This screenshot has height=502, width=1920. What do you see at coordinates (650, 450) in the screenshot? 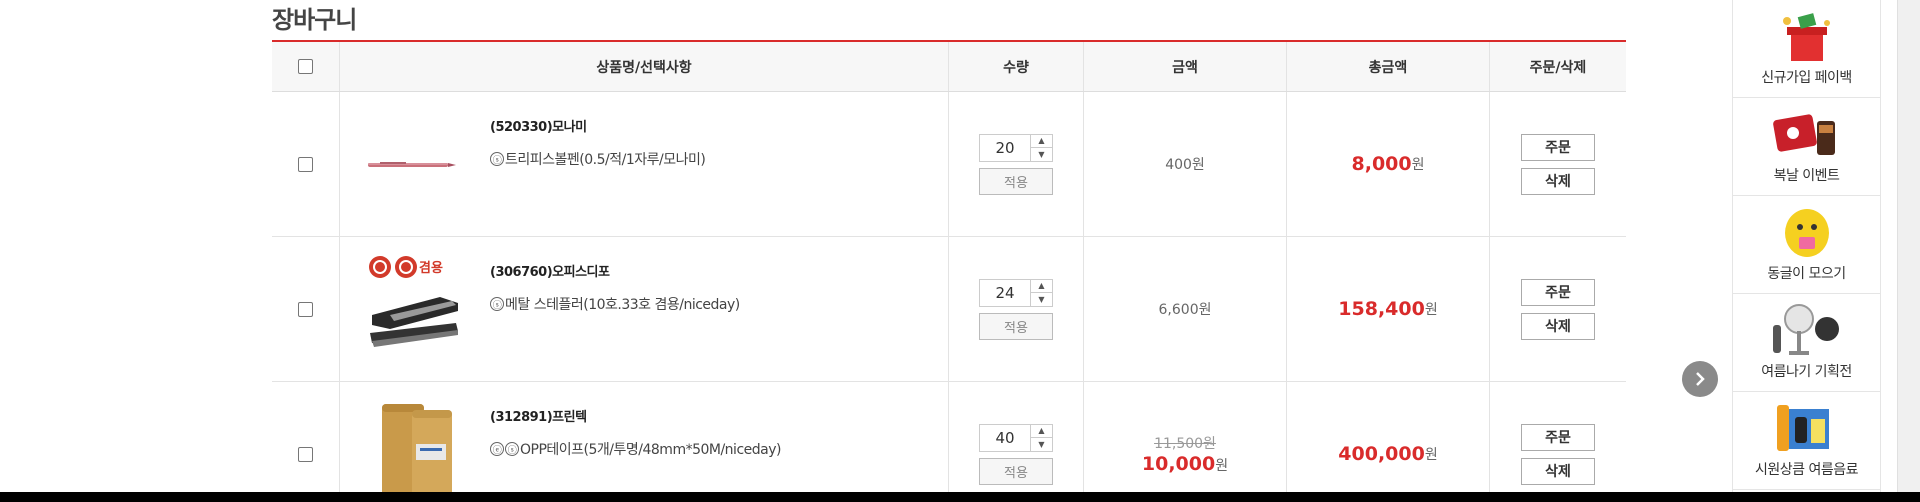
I see `product-option: OPP테이프(5개/투명/48mm*50M/niceday)` at bounding box center [650, 450].